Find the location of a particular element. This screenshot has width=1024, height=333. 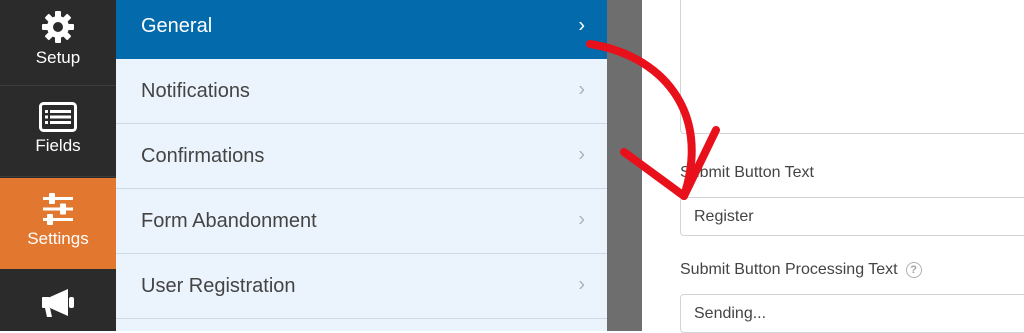

sidebar-item-settings: Settings is located at coordinates (58, 223).